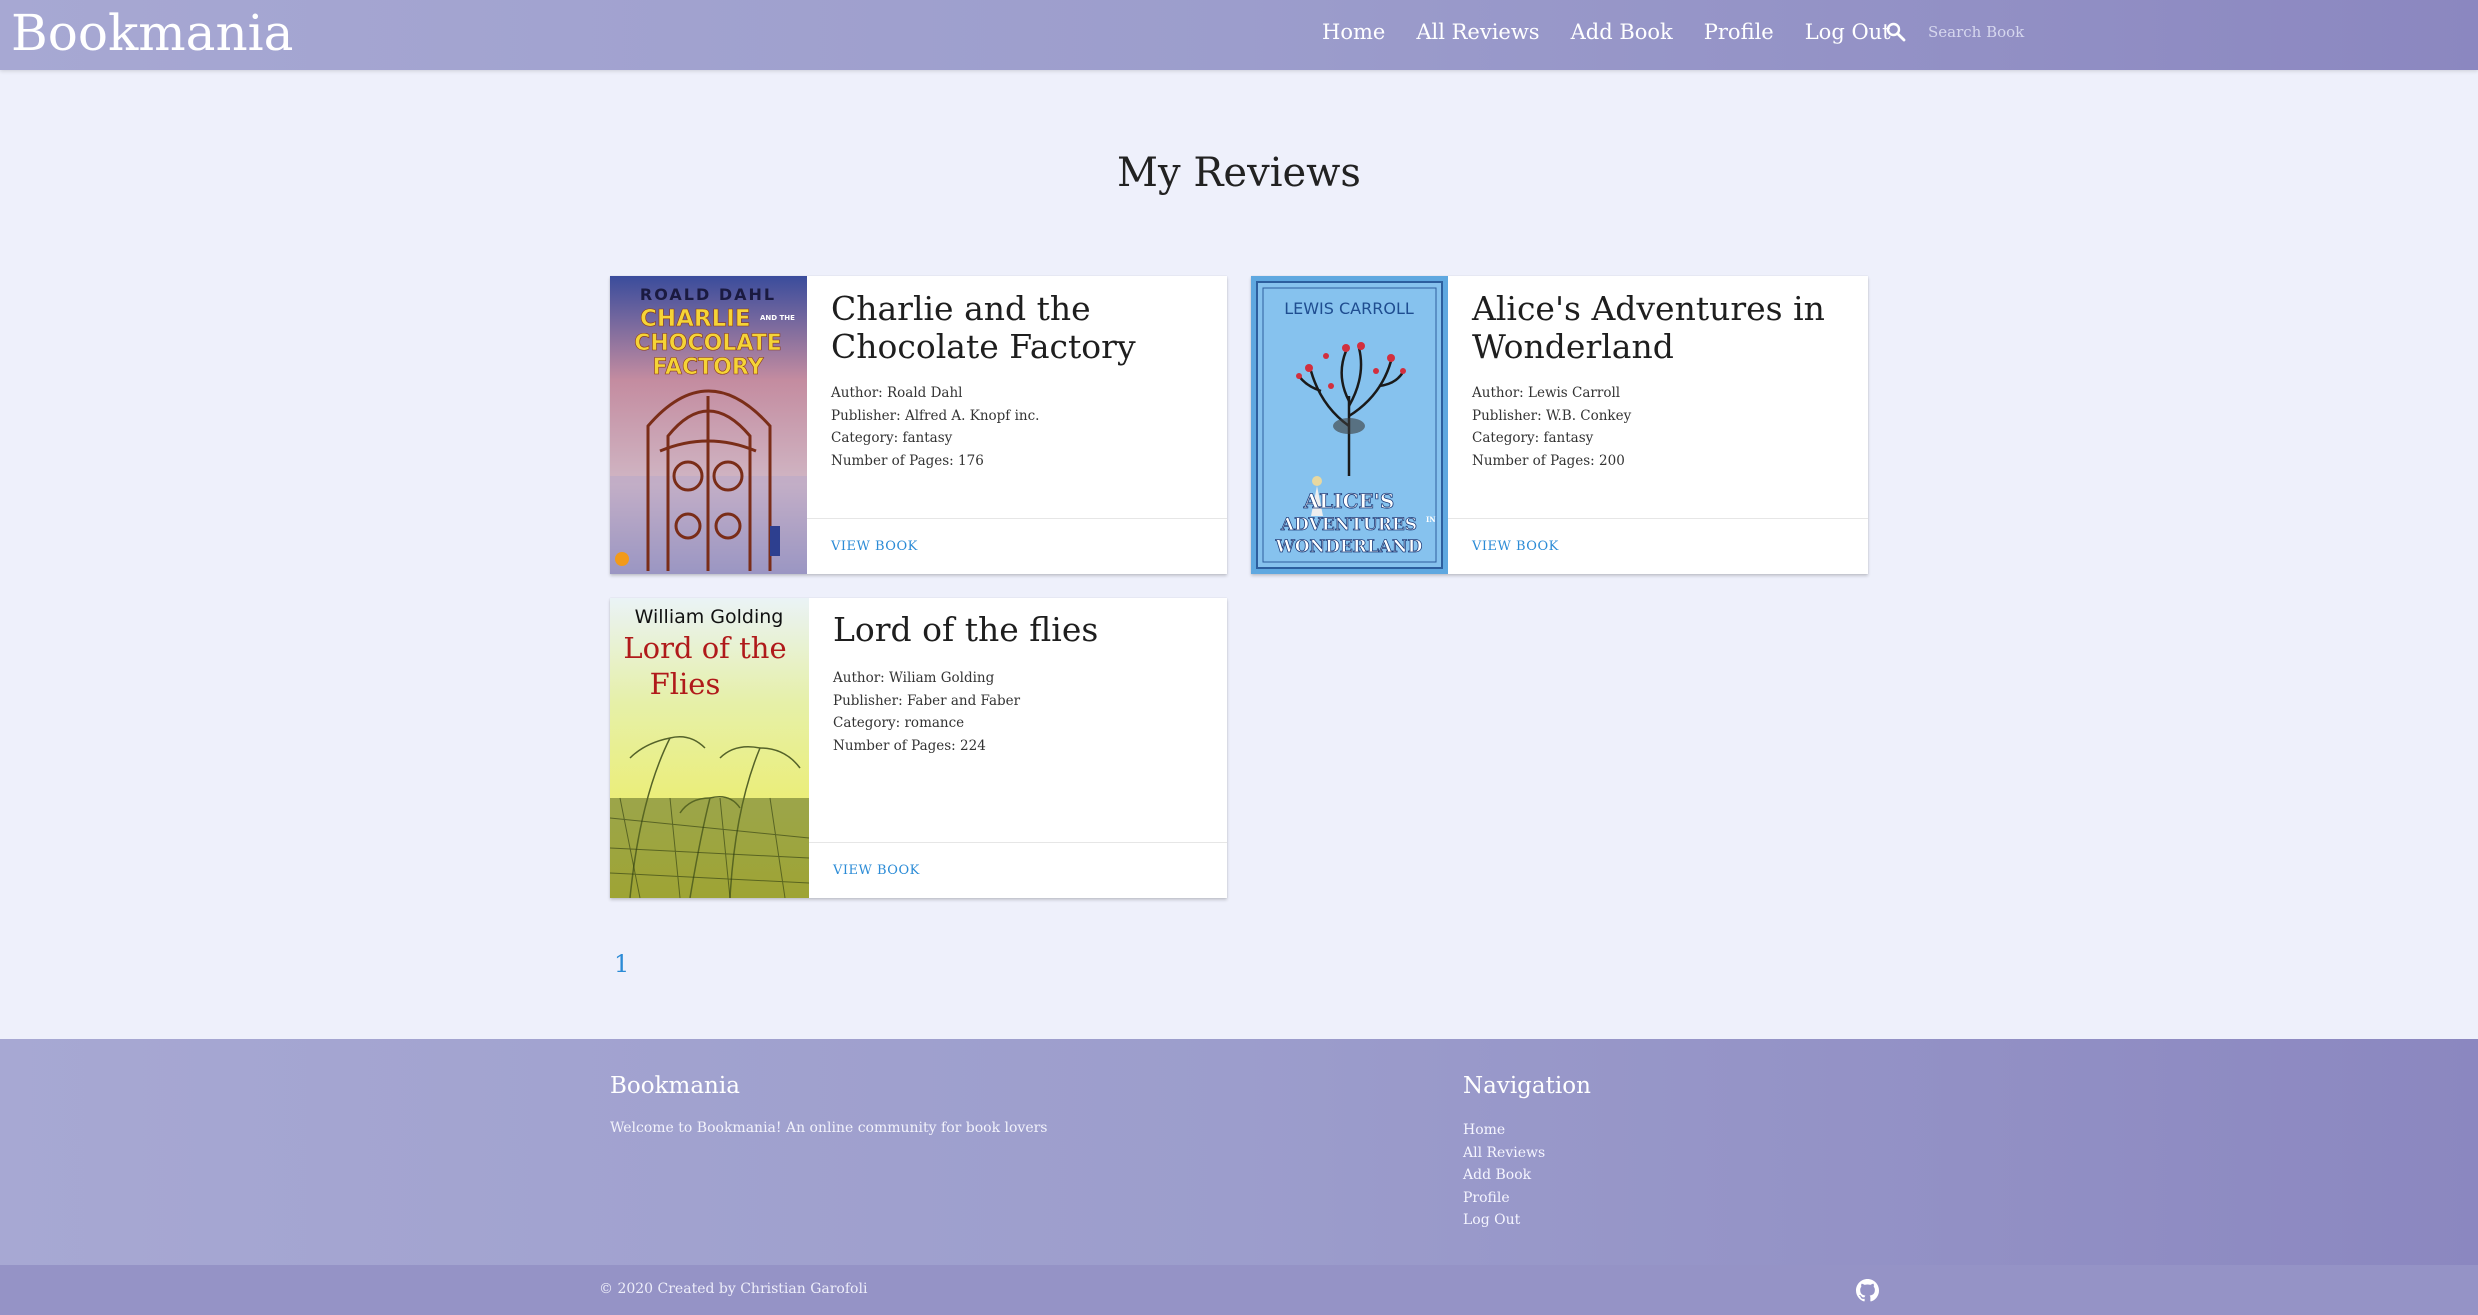 The height and width of the screenshot is (1315, 2478). What do you see at coordinates (927, 700) in the screenshot?
I see `book-publisher: Publisher: Faber and Faber` at bounding box center [927, 700].